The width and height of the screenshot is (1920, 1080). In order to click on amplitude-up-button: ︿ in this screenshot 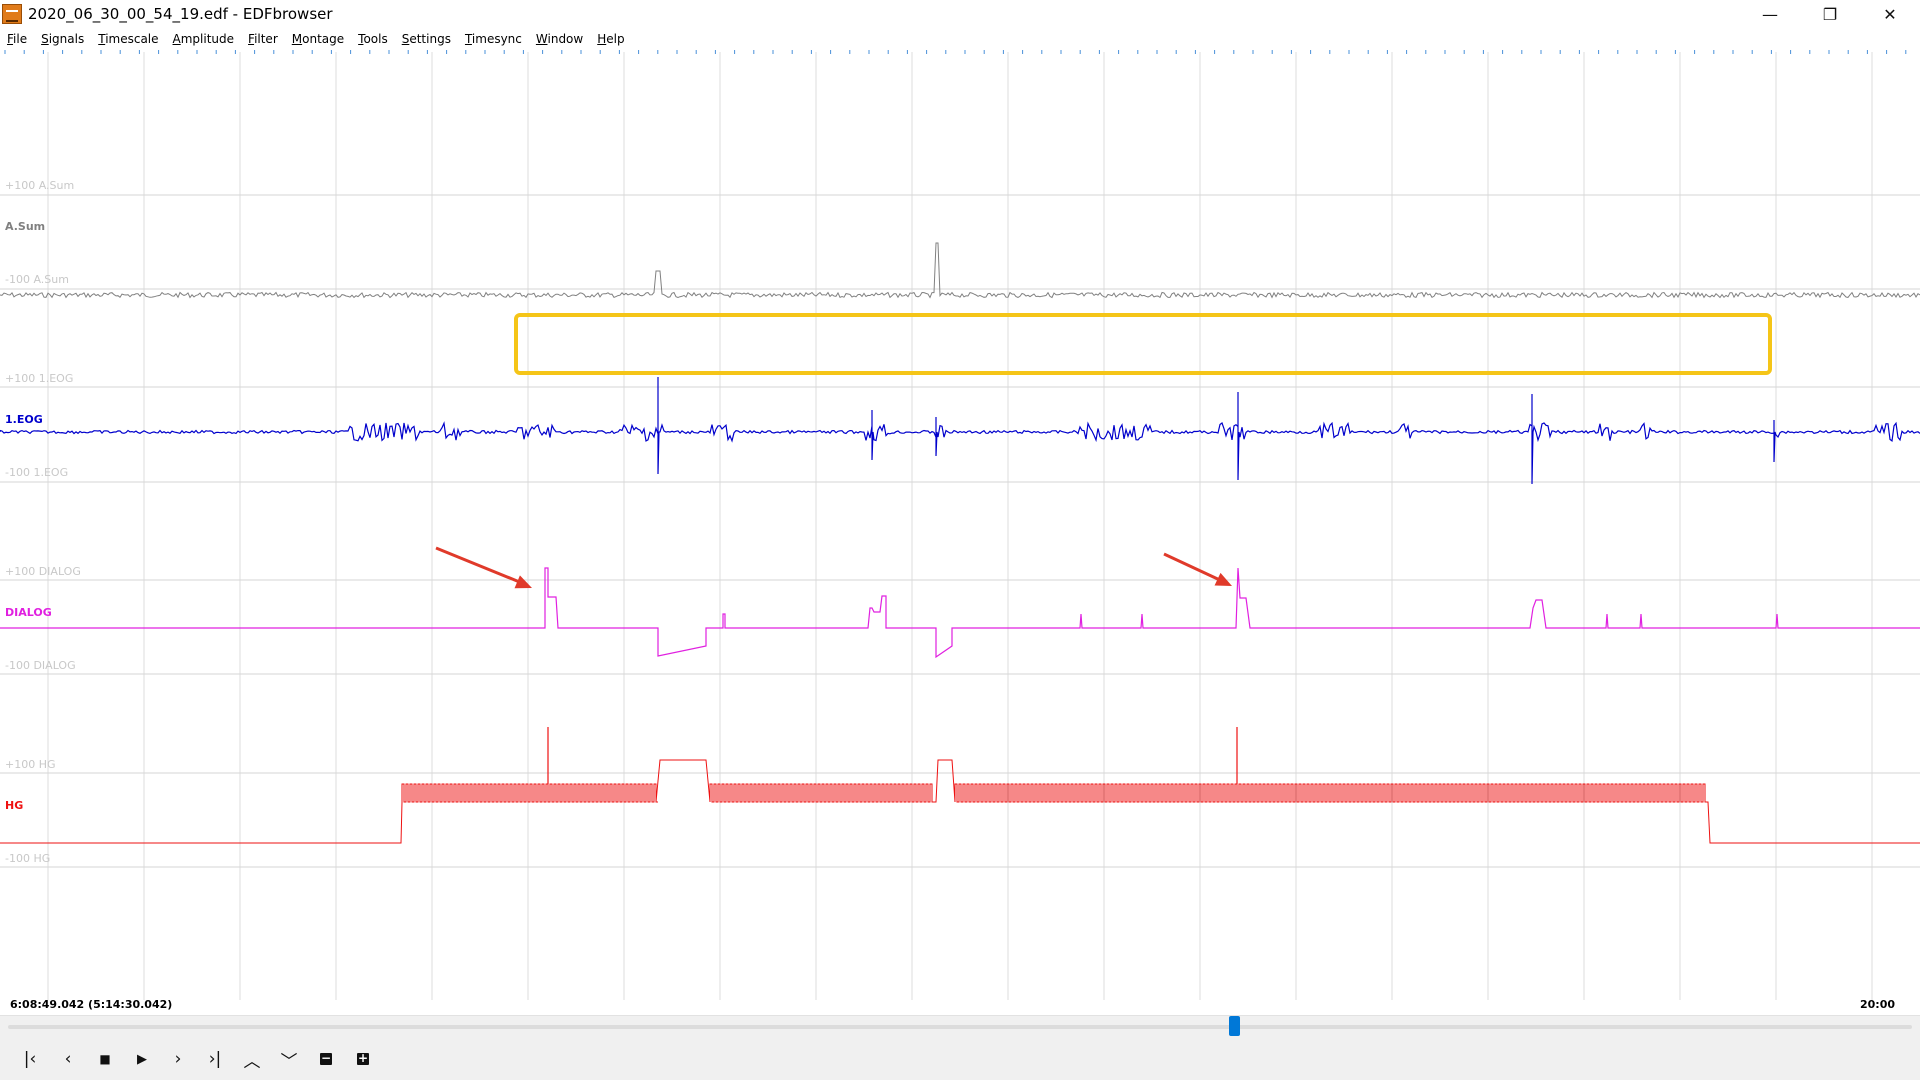, I will do `click(252, 1059)`.